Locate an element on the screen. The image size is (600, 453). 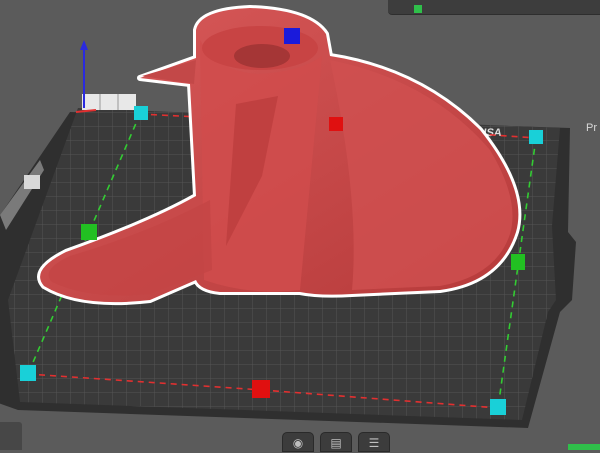
move-y-handle-left is located at coordinates (89, 232).